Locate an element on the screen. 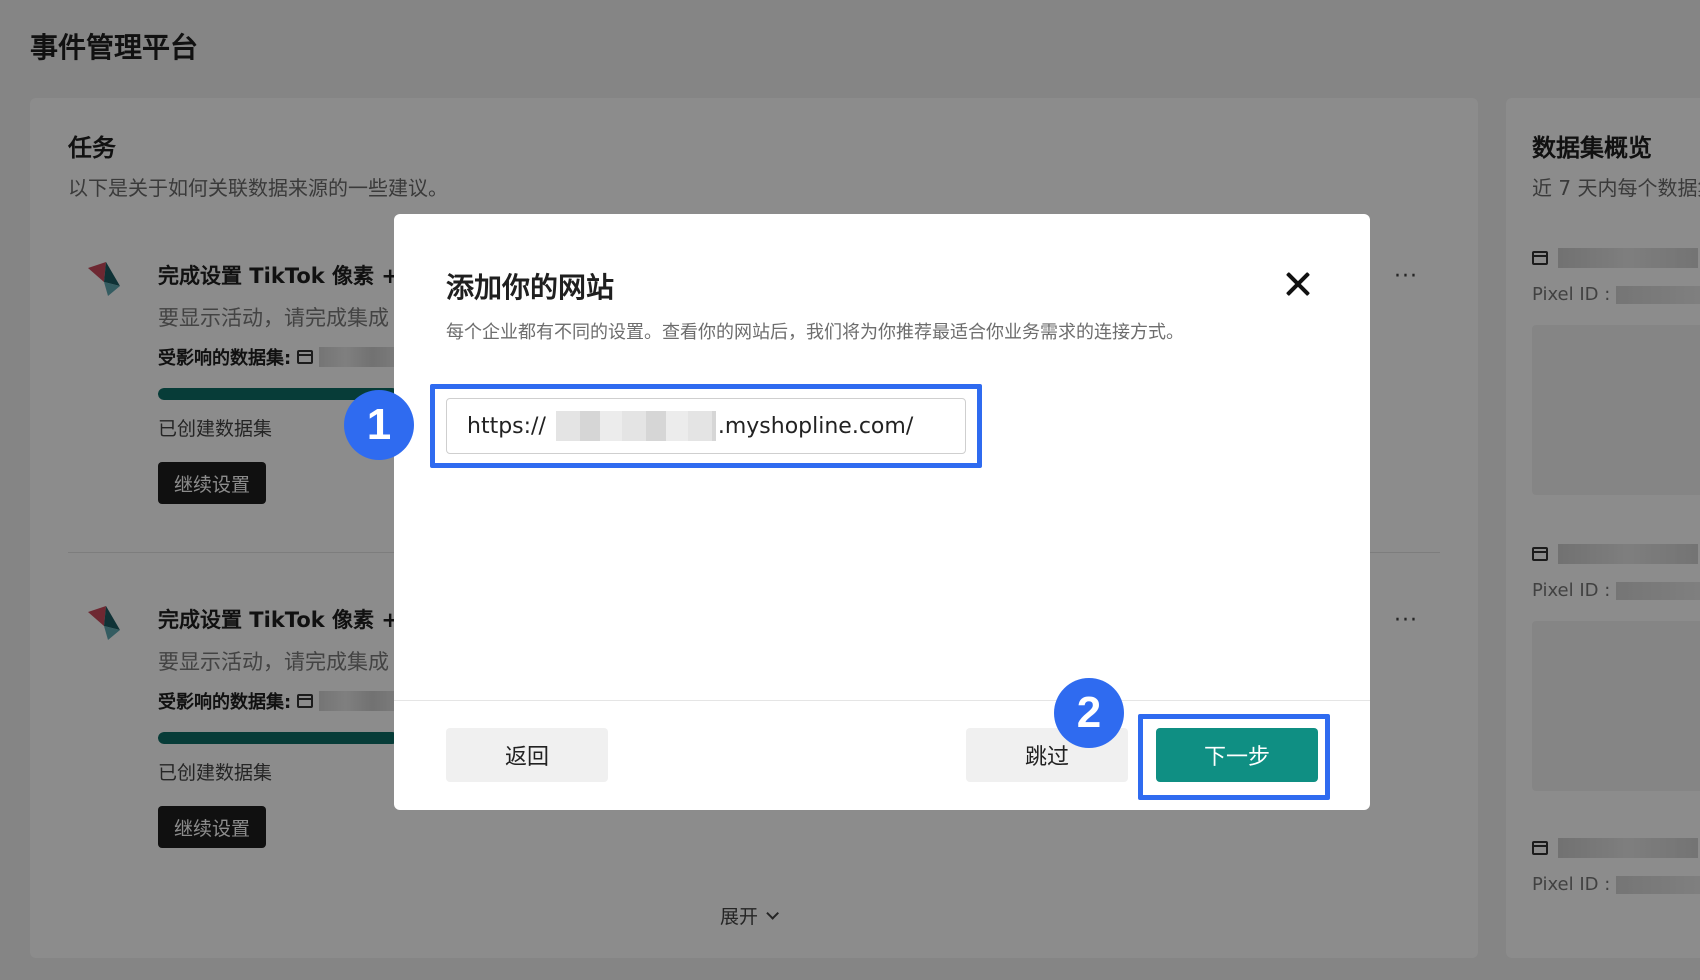 The height and width of the screenshot is (980, 1700). close-icon is located at coordinates (1298, 284).